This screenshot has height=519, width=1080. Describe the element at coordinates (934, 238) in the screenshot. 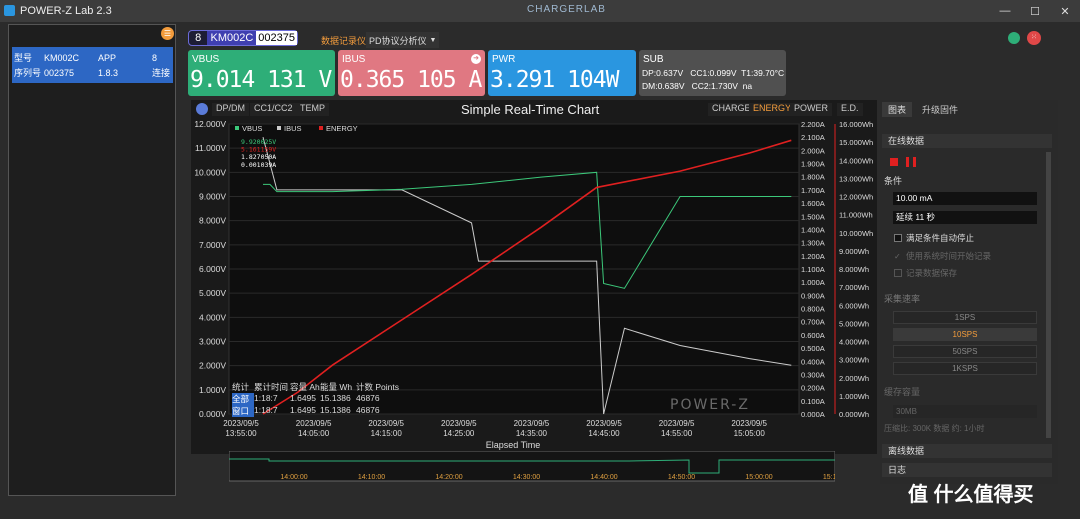

I see `auto-stop-checkbox: 满足条件自动停止` at that location.